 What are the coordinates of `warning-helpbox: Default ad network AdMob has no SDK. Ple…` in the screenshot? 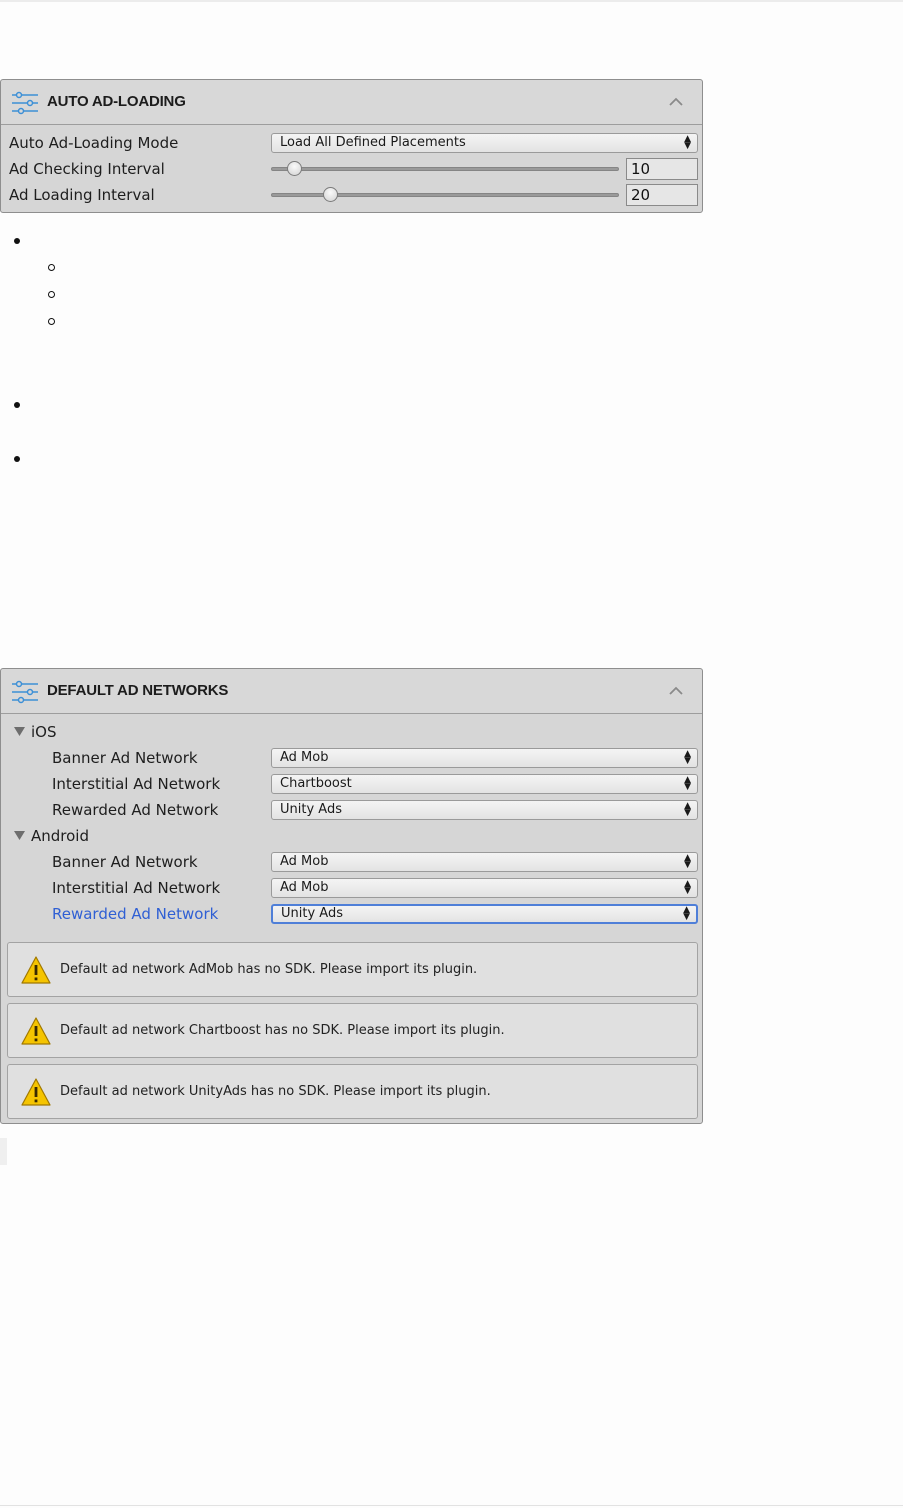 It's located at (352, 969).